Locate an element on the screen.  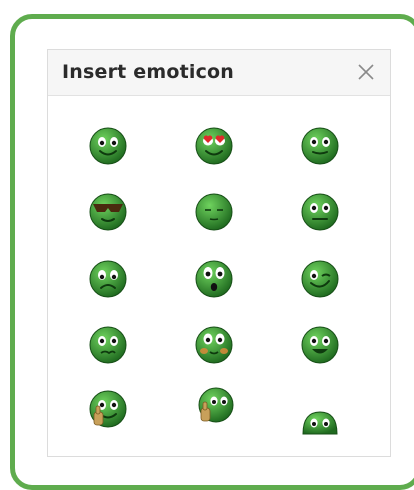
emoticon-smile is located at coordinates (108, 146).